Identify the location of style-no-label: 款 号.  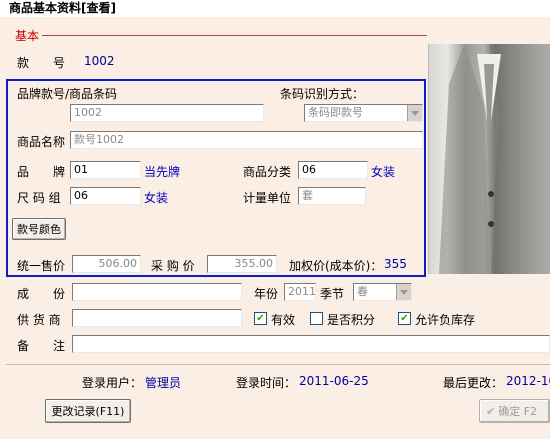
(41, 63).